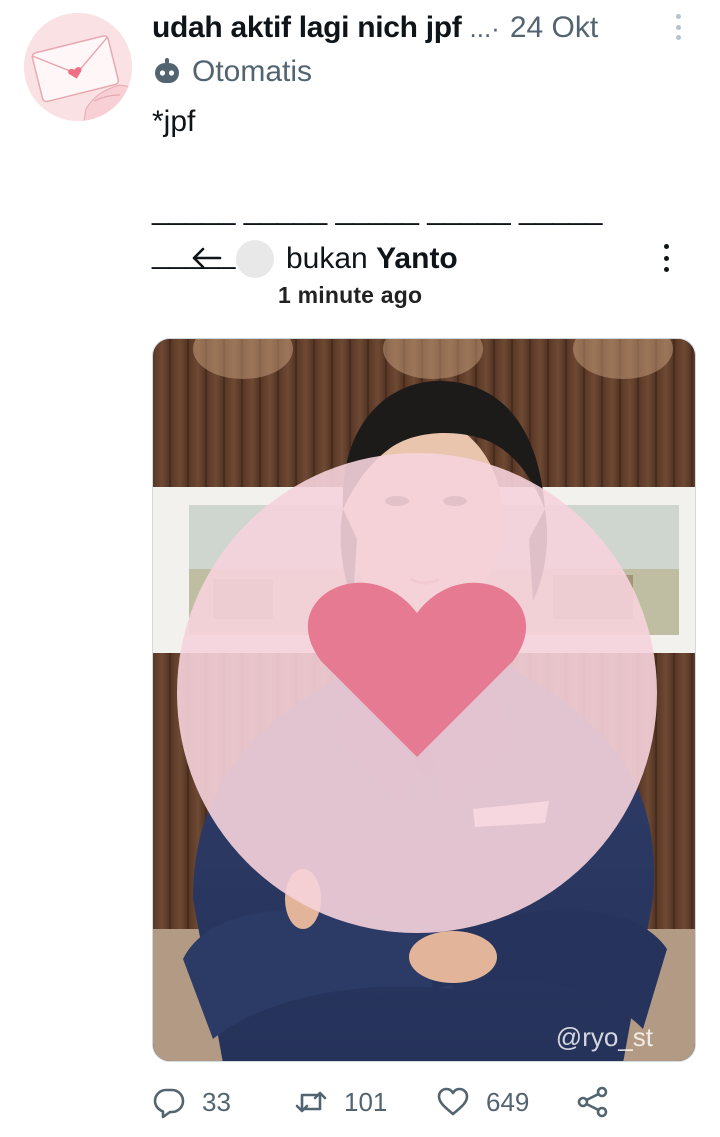 Image resolution: width=720 pixels, height=1137 pixels. Describe the element at coordinates (482, 1102) in the screenshot. I see `like-button: 649` at that location.